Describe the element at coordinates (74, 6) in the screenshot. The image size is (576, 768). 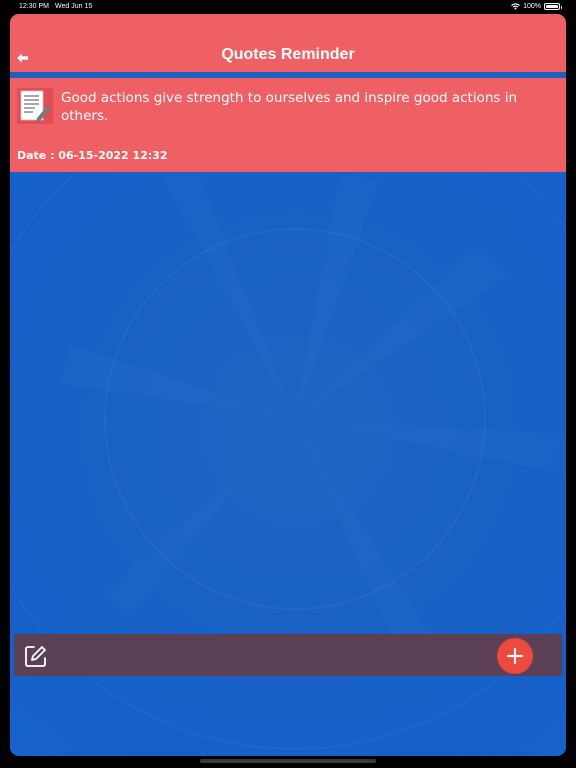
I see `status-date: Wed Jun 15` at that location.